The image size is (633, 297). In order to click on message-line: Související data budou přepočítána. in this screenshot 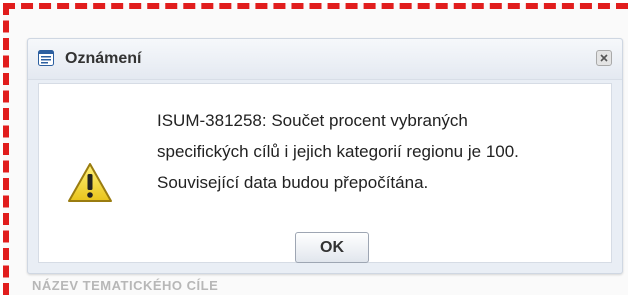, I will do `click(293, 182)`.